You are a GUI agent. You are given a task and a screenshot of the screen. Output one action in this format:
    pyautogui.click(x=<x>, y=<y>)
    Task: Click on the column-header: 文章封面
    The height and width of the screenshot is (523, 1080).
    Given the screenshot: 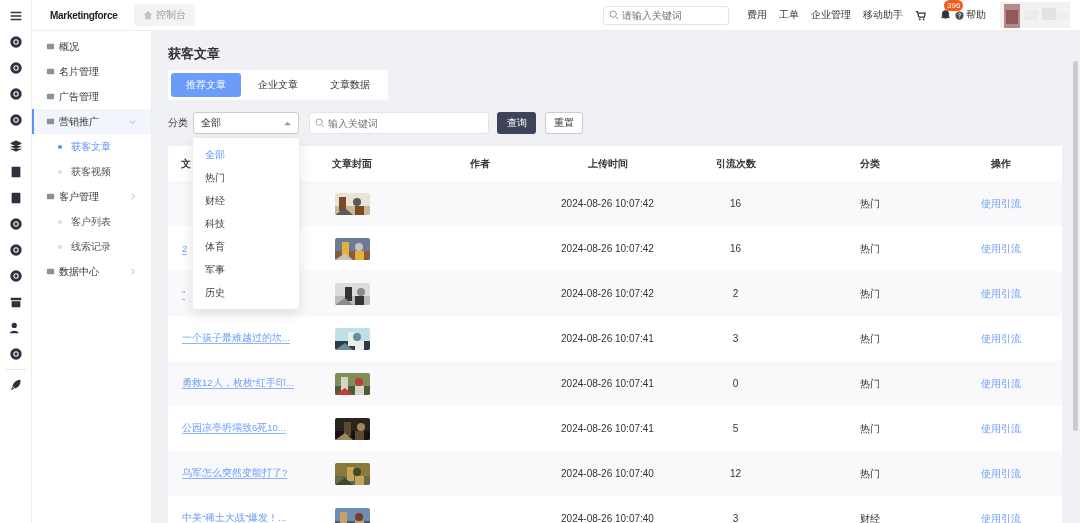 What is the action you would take?
    pyautogui.click(x=352, y=163)
    